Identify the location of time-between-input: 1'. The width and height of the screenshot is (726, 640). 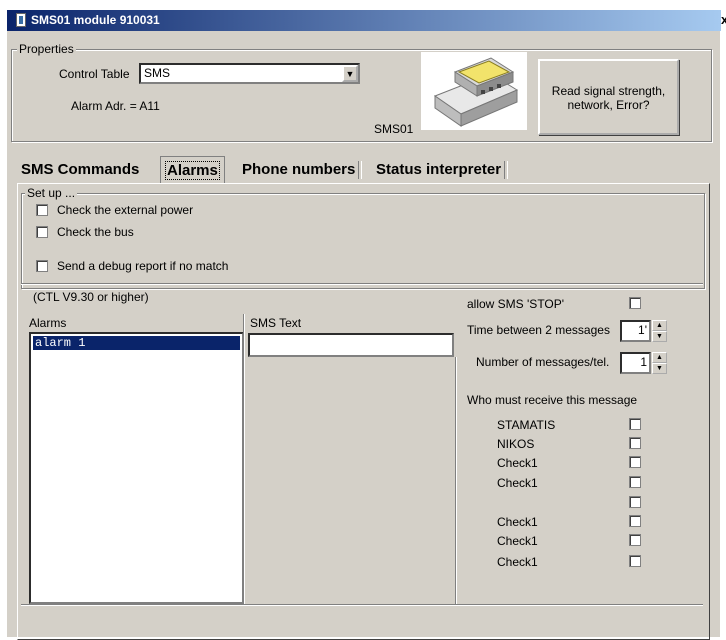
(635, 331).